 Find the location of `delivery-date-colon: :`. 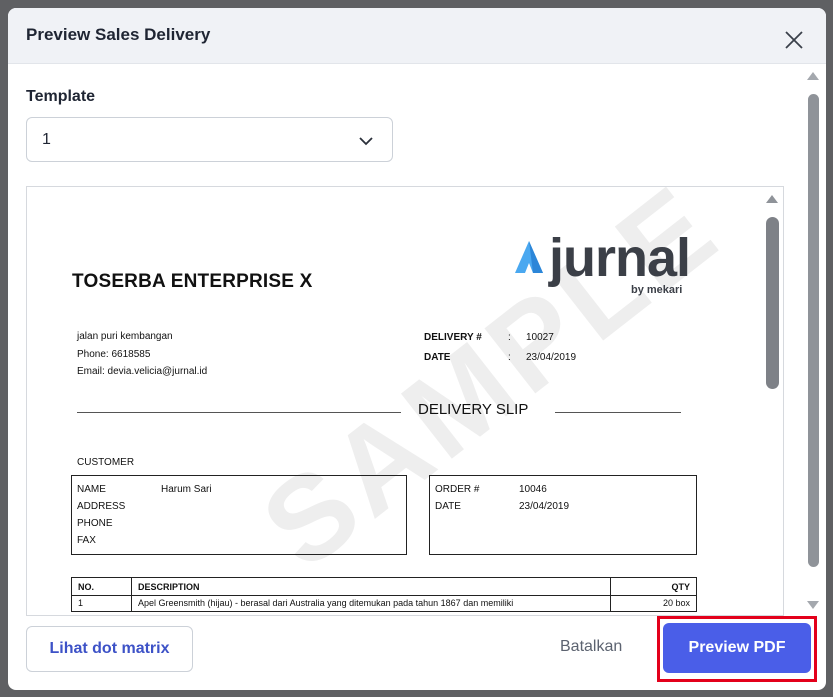

delivery-date-colon: : is located at coordinates (509, 357).